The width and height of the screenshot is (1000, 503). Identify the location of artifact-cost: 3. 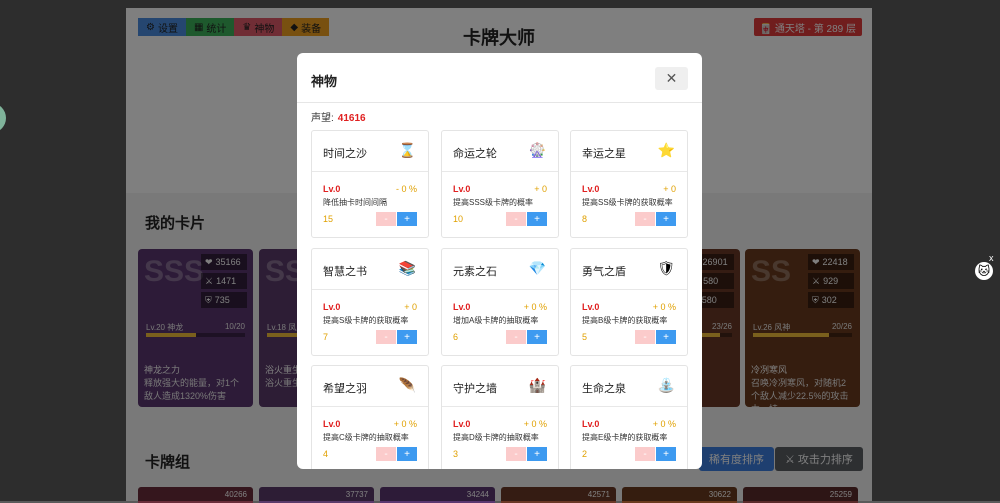
(456, 454).